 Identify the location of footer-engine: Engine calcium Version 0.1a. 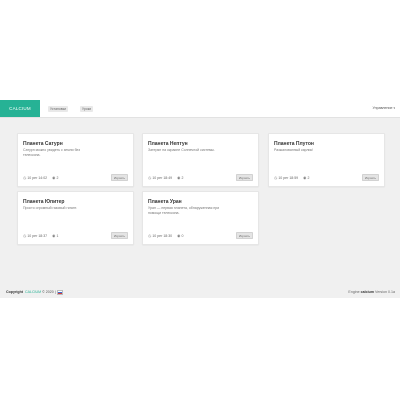
(371, 292).